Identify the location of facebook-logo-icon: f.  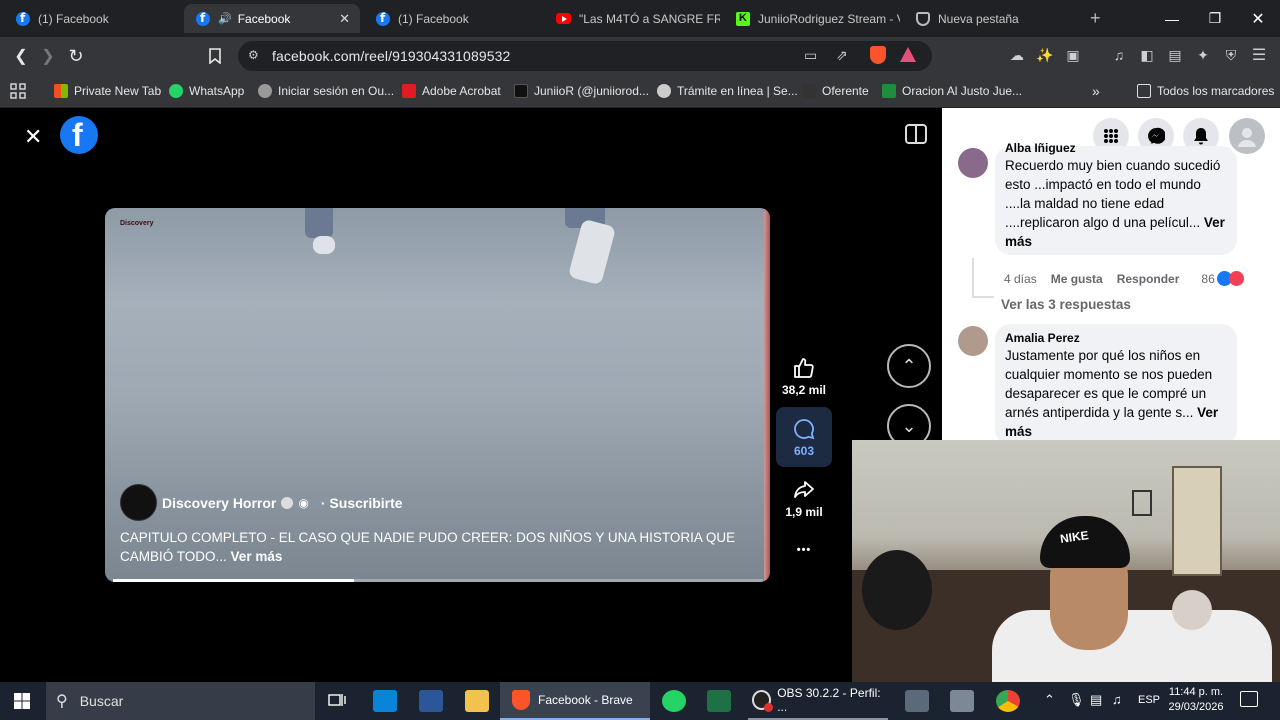
(79, 135).